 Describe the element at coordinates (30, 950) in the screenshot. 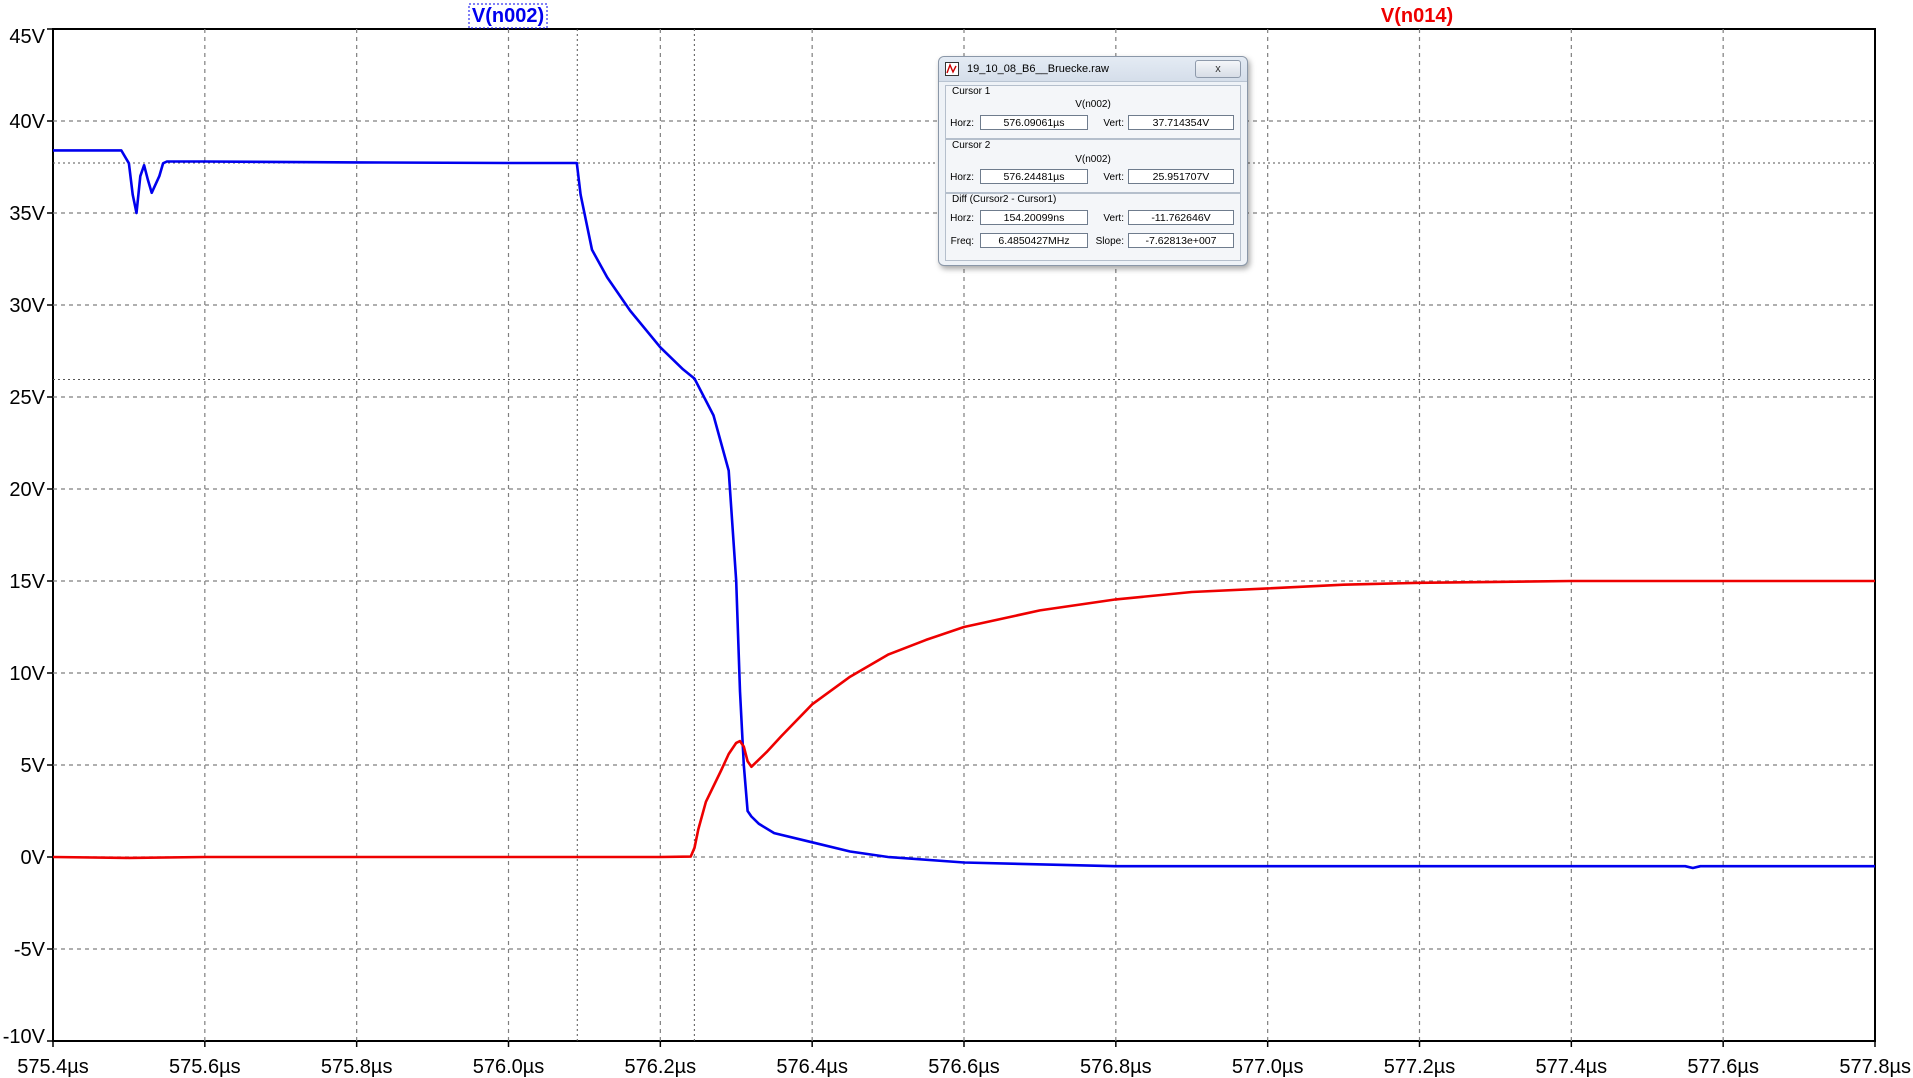

I see `y-tick-label: -5V` at that location.